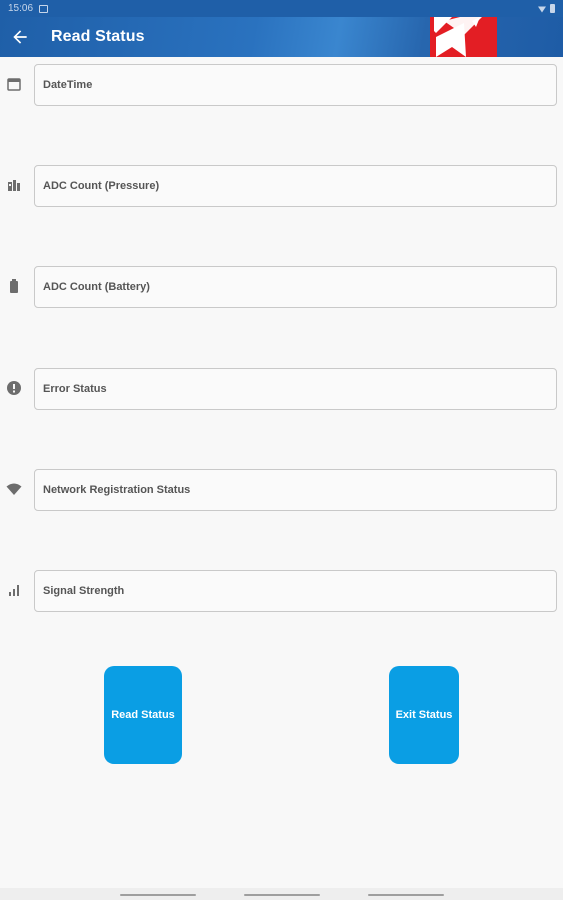 The height and width of the screenshot is (900, 563). What do you see at coordinates (14, 489) in the screenshot?
I see `wifi-icon` at bounding box center [14, 489].